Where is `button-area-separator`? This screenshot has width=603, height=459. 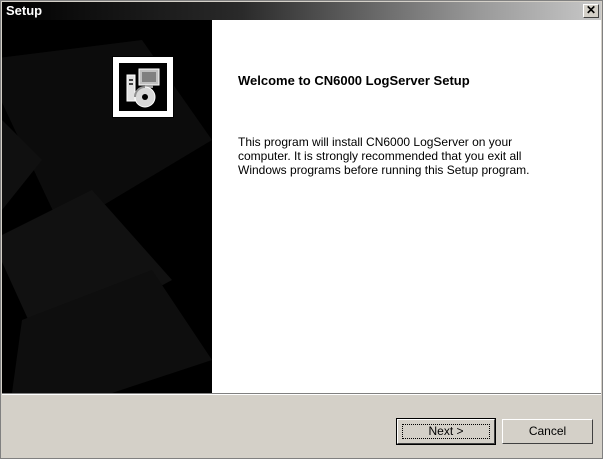 button-area-separator is located at coordinates (301, 394).